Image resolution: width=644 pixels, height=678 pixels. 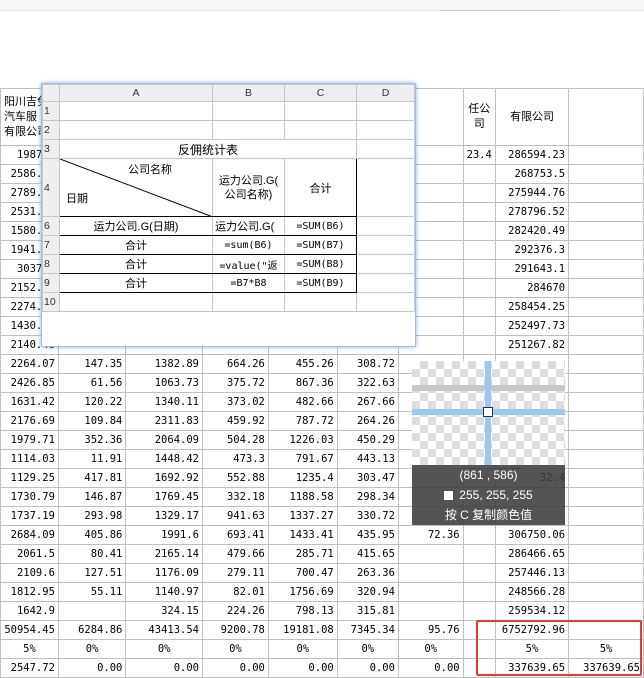 What do you see at coordinates (92, 402) in the screenshot?
I see `grid-cell: 120.22` at bounding box center [92, 402].